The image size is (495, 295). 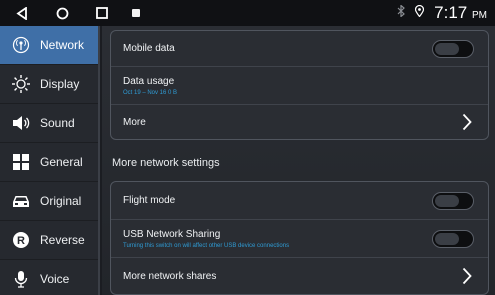 What do you see at coordinates (62, 13) in the screenshot?
I see `home-icon` at bounding box center [62, 13].